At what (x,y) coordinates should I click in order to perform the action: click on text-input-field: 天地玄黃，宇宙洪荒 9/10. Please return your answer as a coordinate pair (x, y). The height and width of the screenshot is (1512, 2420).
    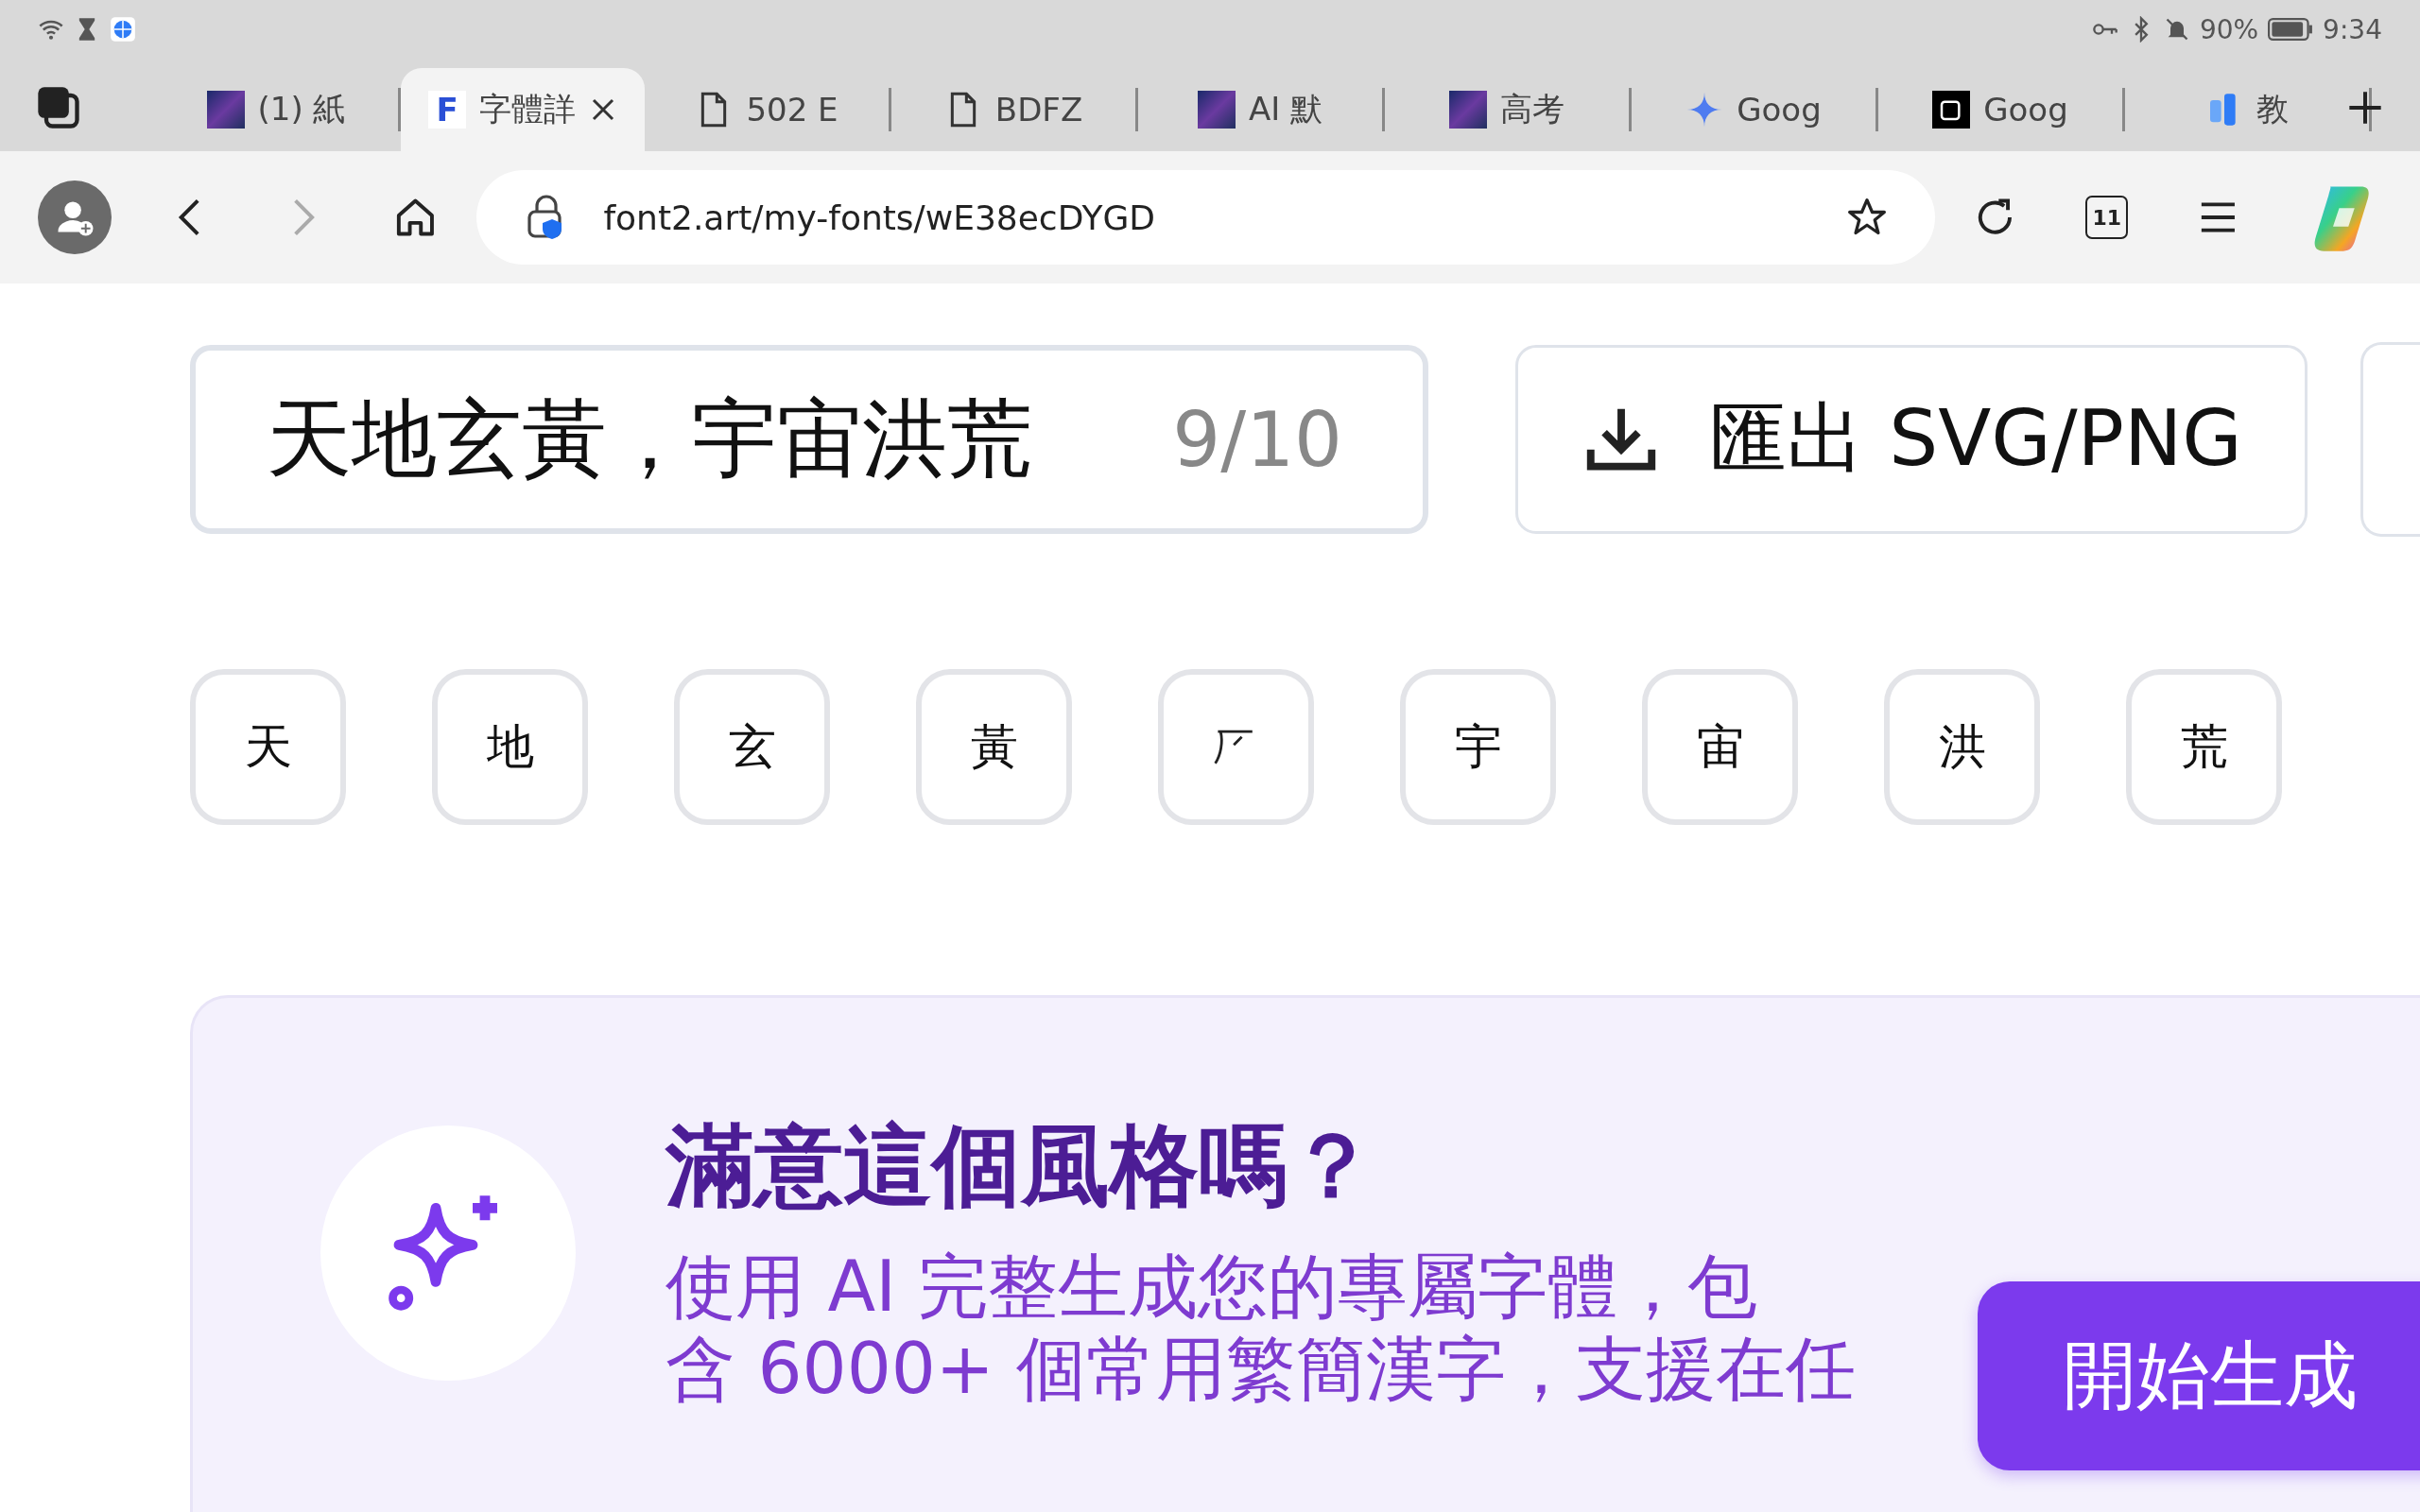
    Looking at the image, I should click on (809, 439).